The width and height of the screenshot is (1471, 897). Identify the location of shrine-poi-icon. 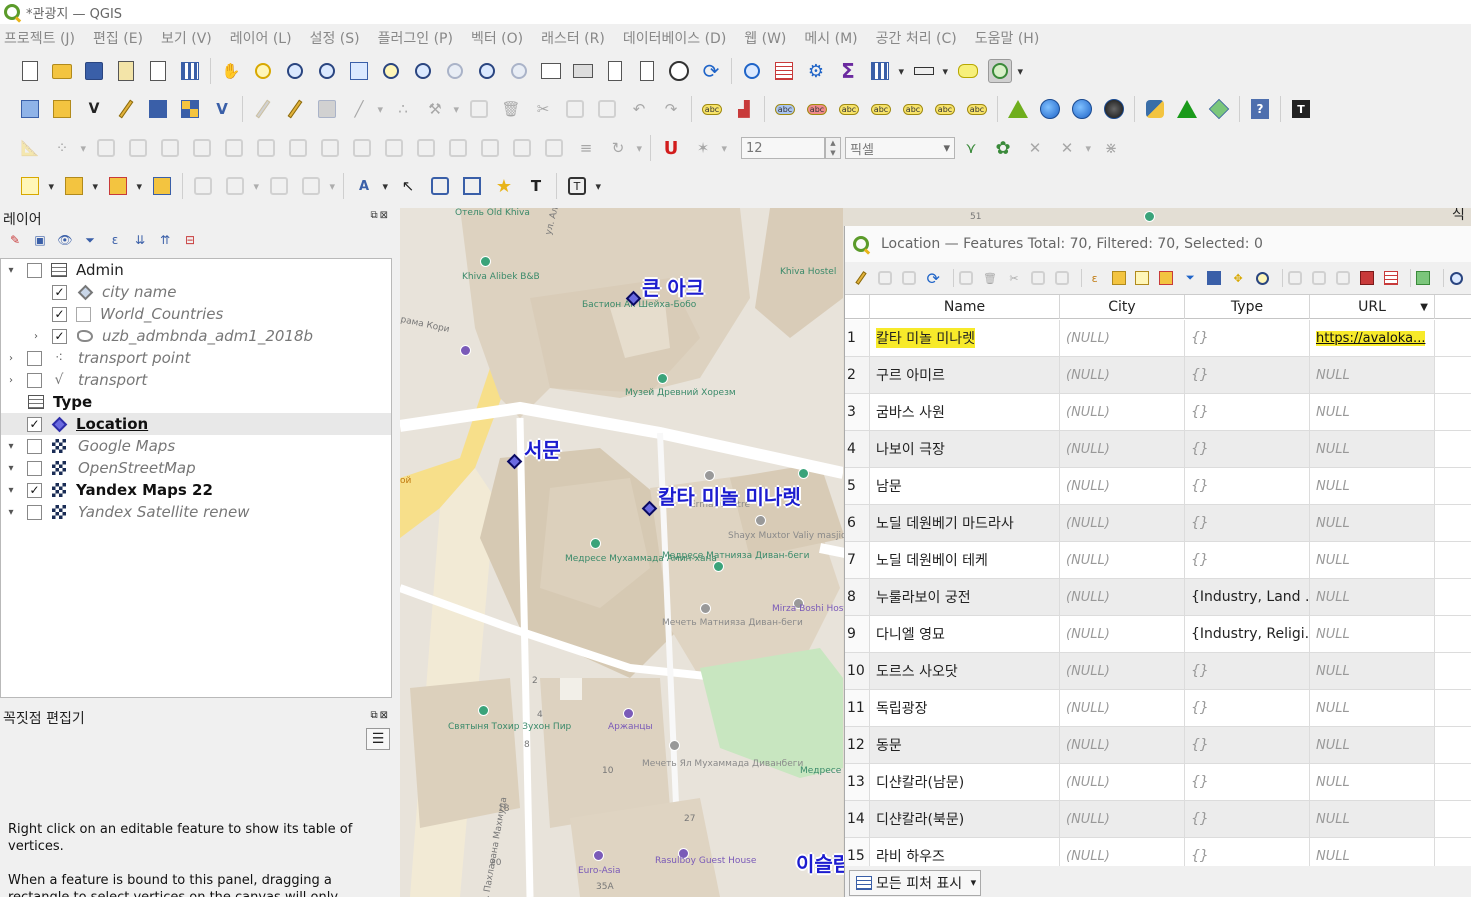
(483, 710).